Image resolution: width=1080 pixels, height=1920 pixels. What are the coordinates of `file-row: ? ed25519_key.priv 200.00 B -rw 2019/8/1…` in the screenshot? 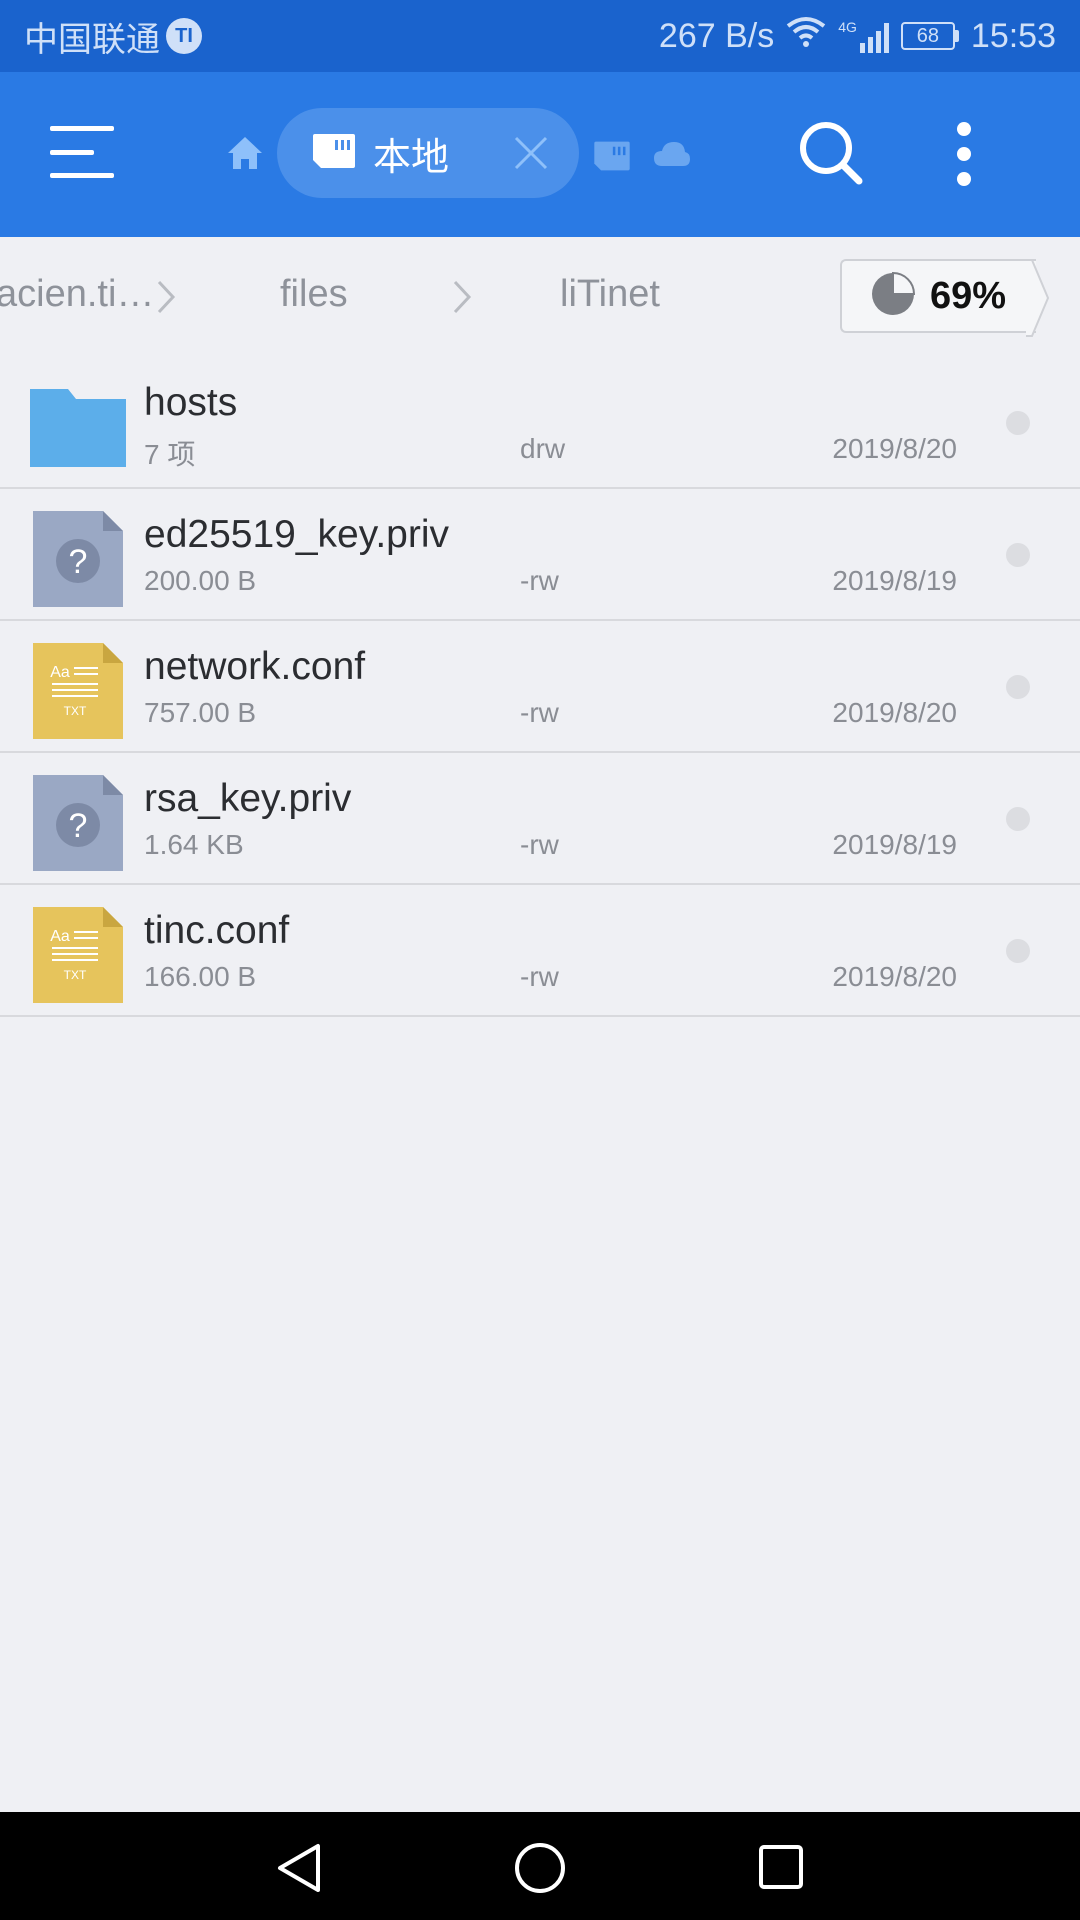 It's located at (540, 555).